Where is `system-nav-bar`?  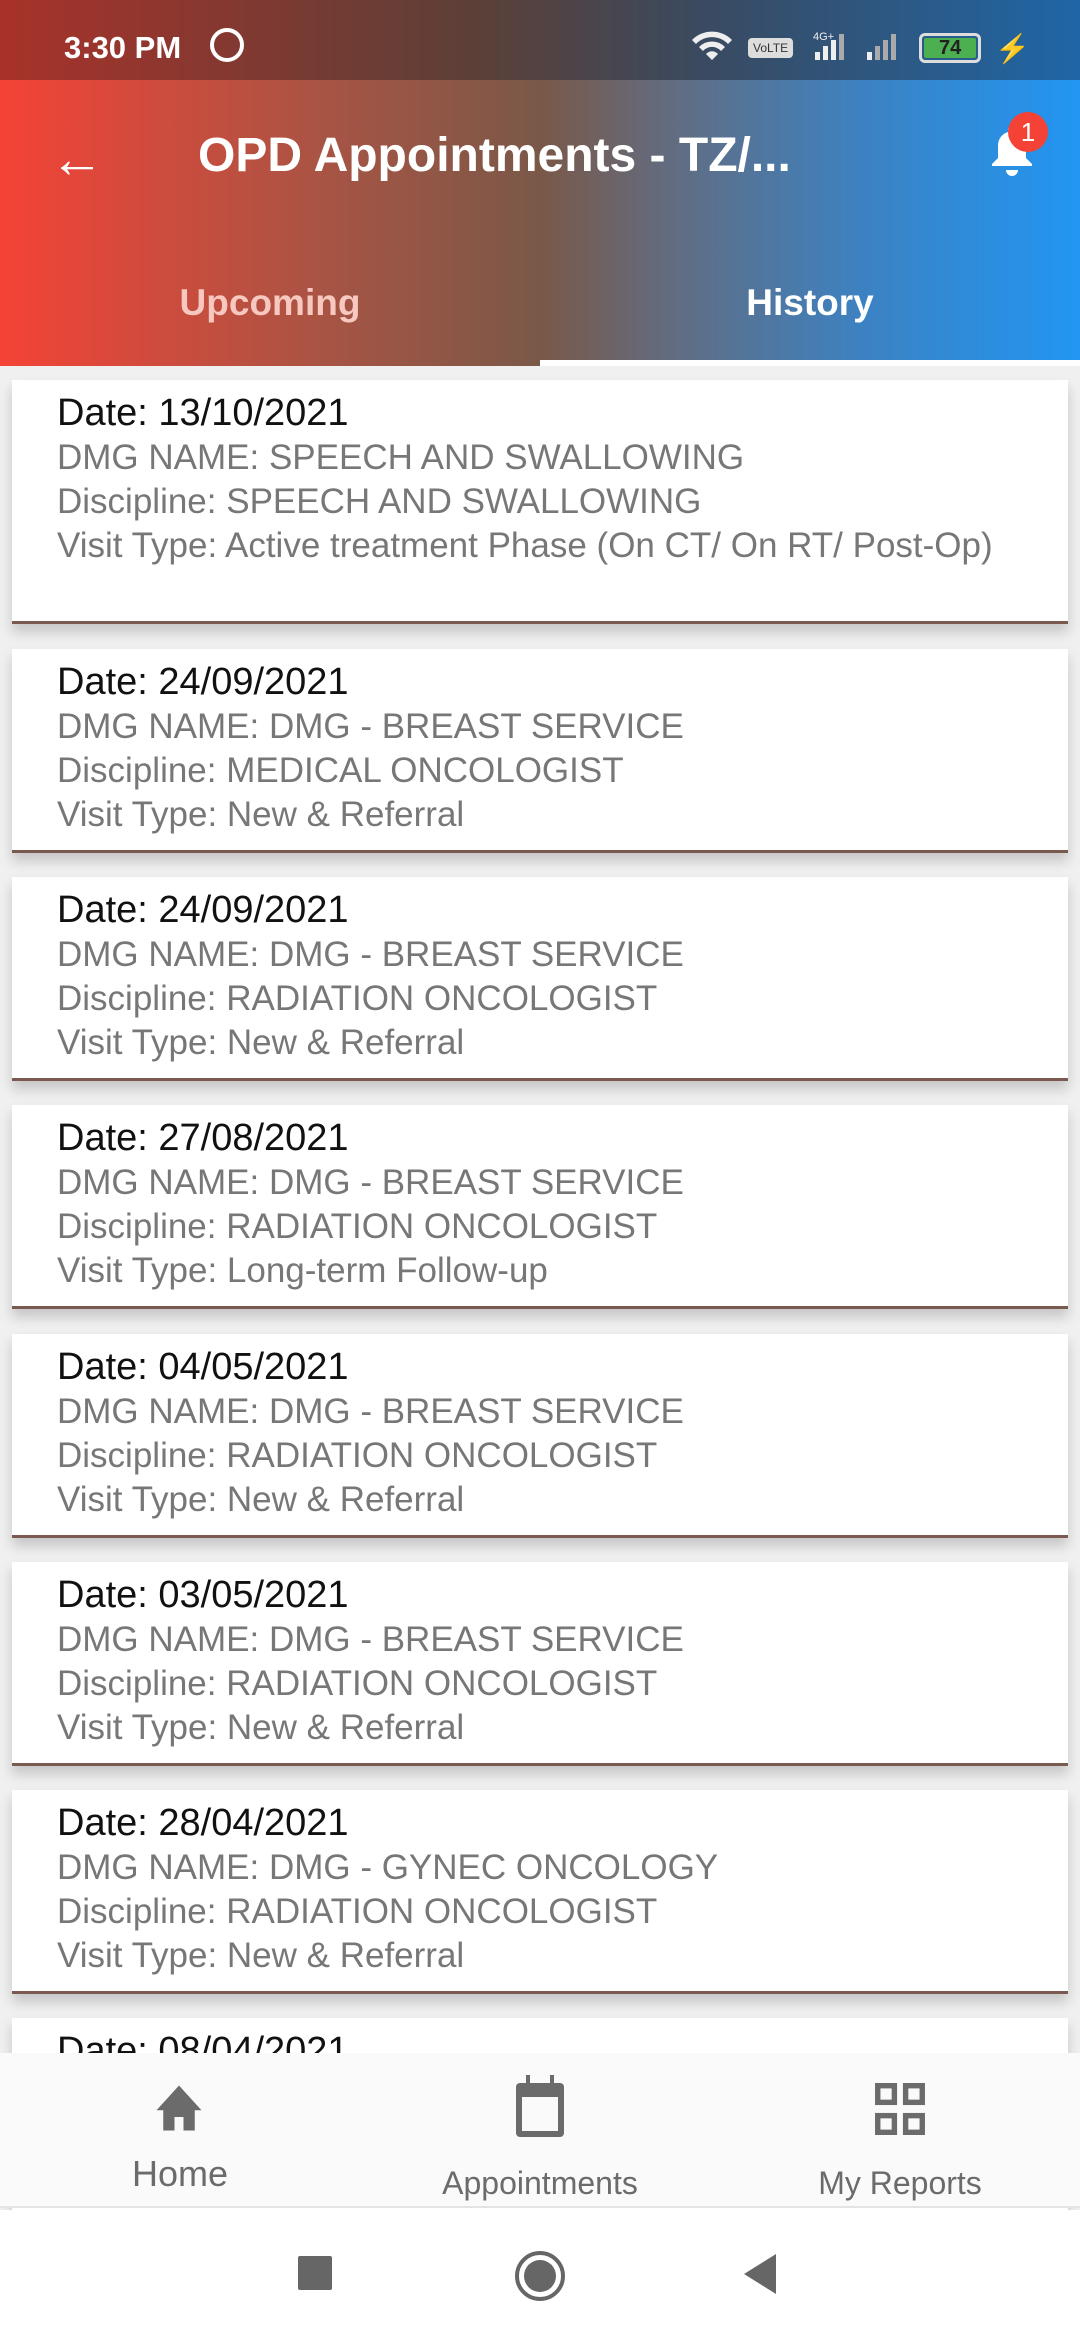
system-nav-bar is located at coordinates (540, 2275).